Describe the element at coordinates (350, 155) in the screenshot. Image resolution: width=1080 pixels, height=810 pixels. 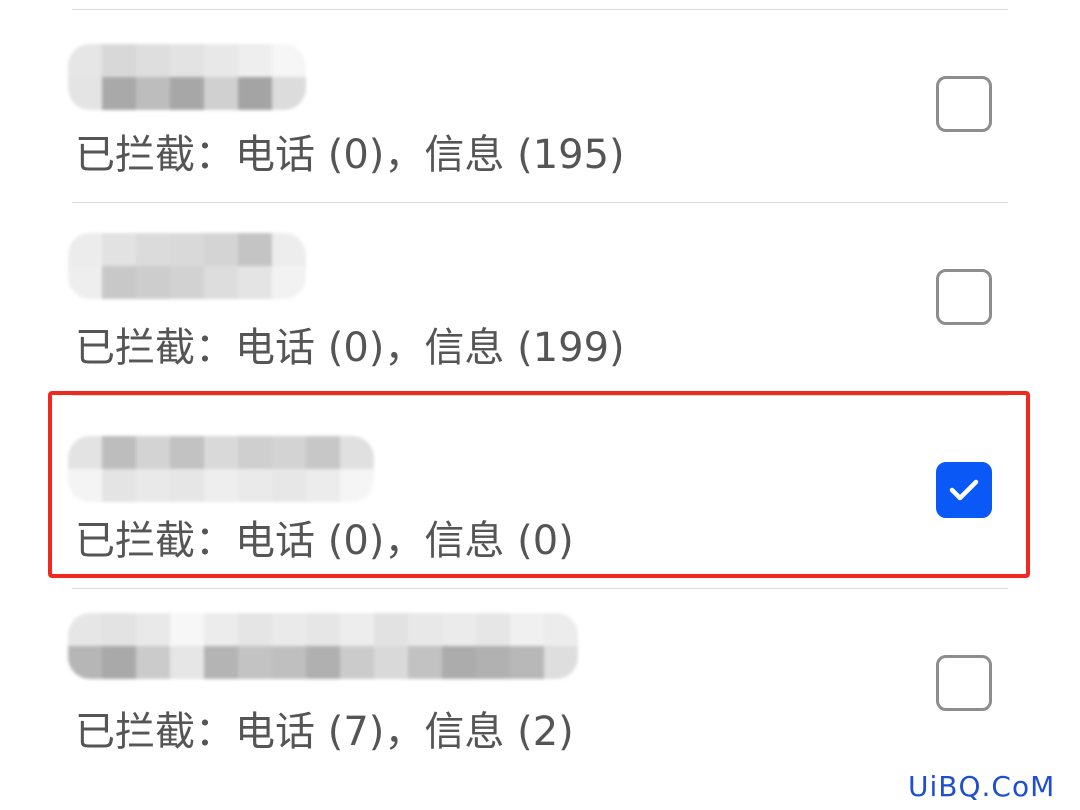
I see `blocked-count-text: 已拦截：电话 (0)，信息 (195)` at that location.